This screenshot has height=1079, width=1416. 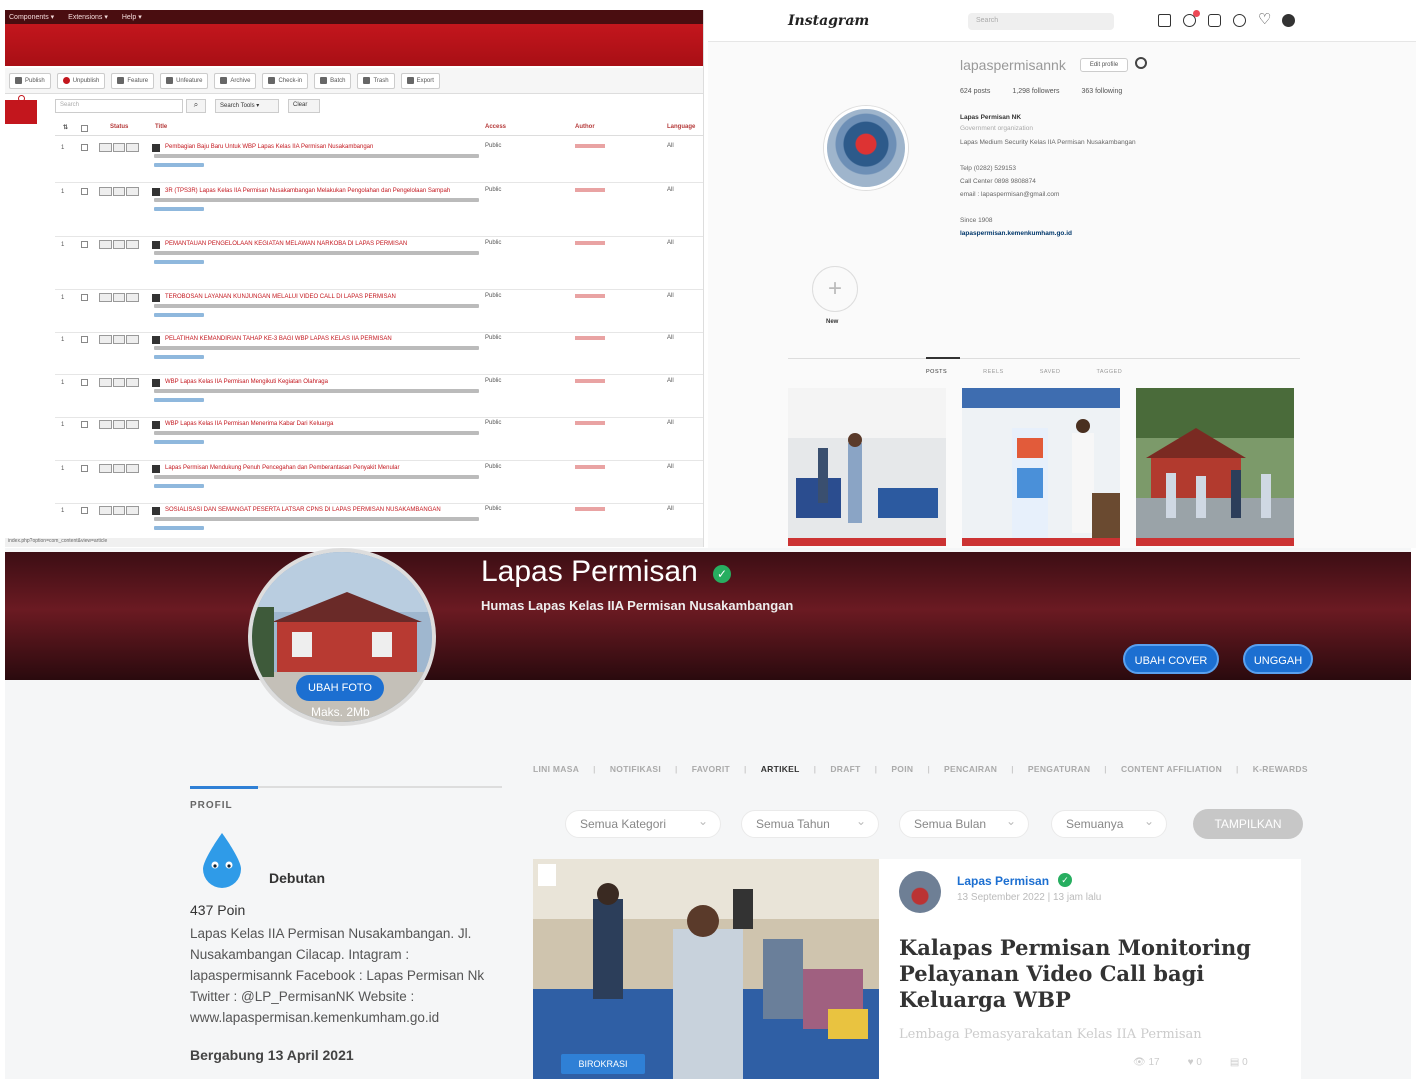 I want to click on menu-extensions: Extensions ▾, so click(x=88, y=17).